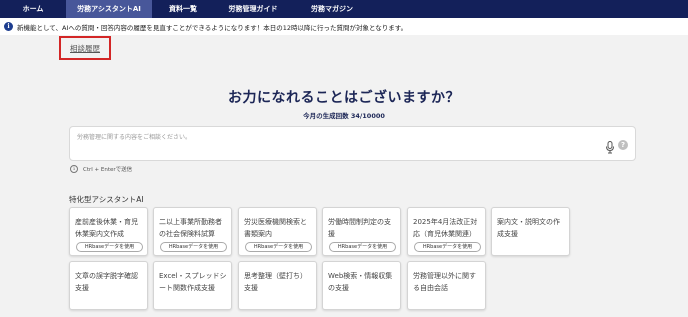 The image size is (688, 317). Describe the element at coordinates (275, 282) in the screenshot. I see `assistant-card-label: 思考整理（壁打ち）支援` at that location.